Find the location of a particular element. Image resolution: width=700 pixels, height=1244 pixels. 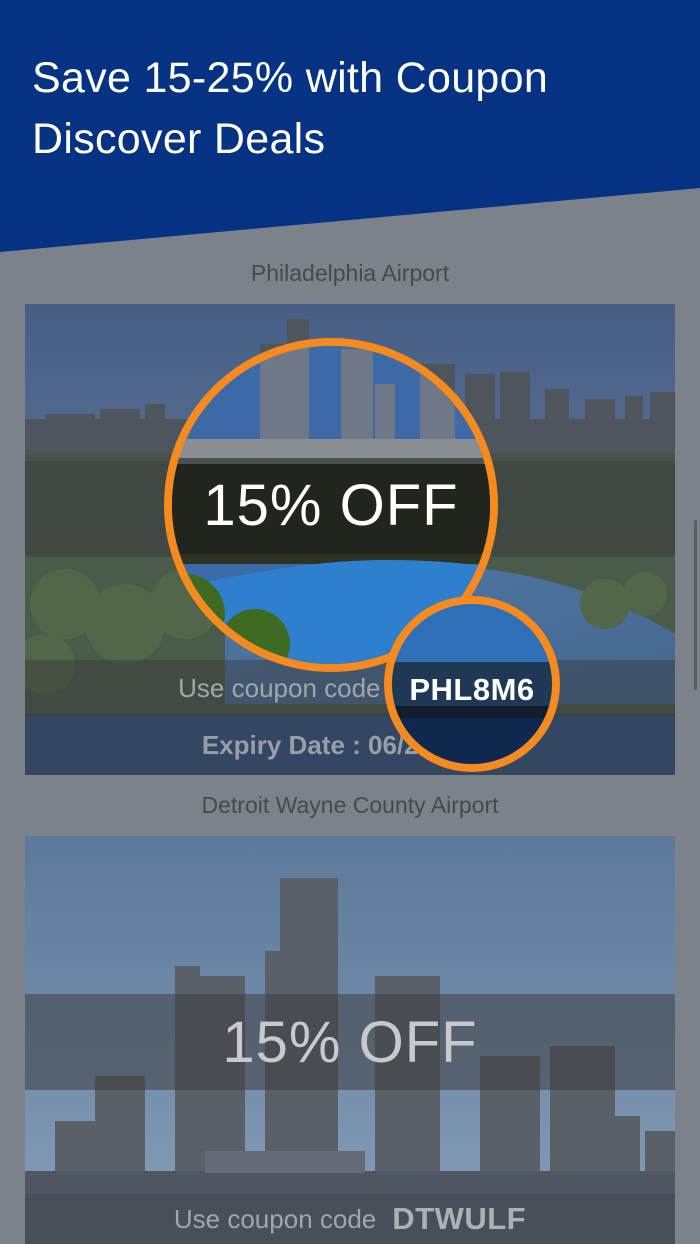

coupon-code: DTWULF is located at coordinates (459, 1219).